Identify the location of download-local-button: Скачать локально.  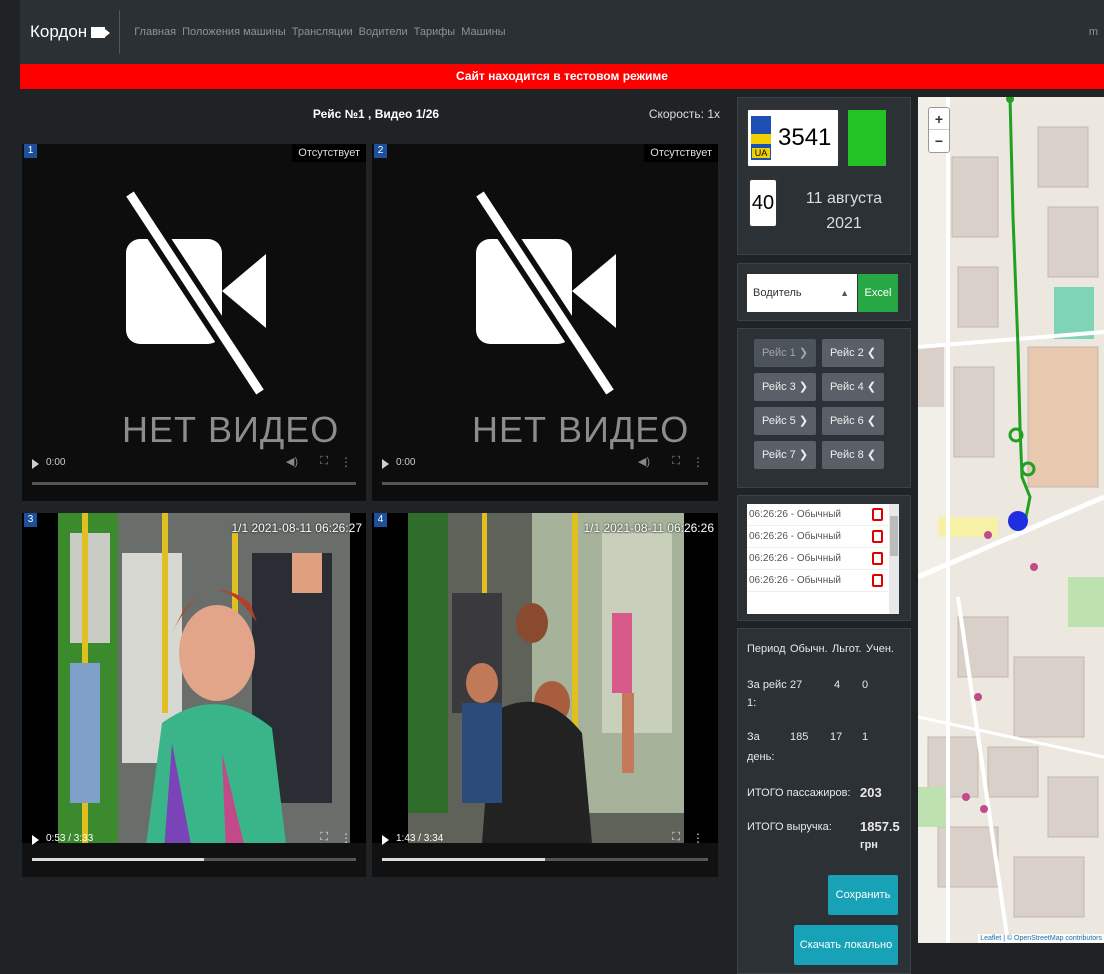
(846, 945).